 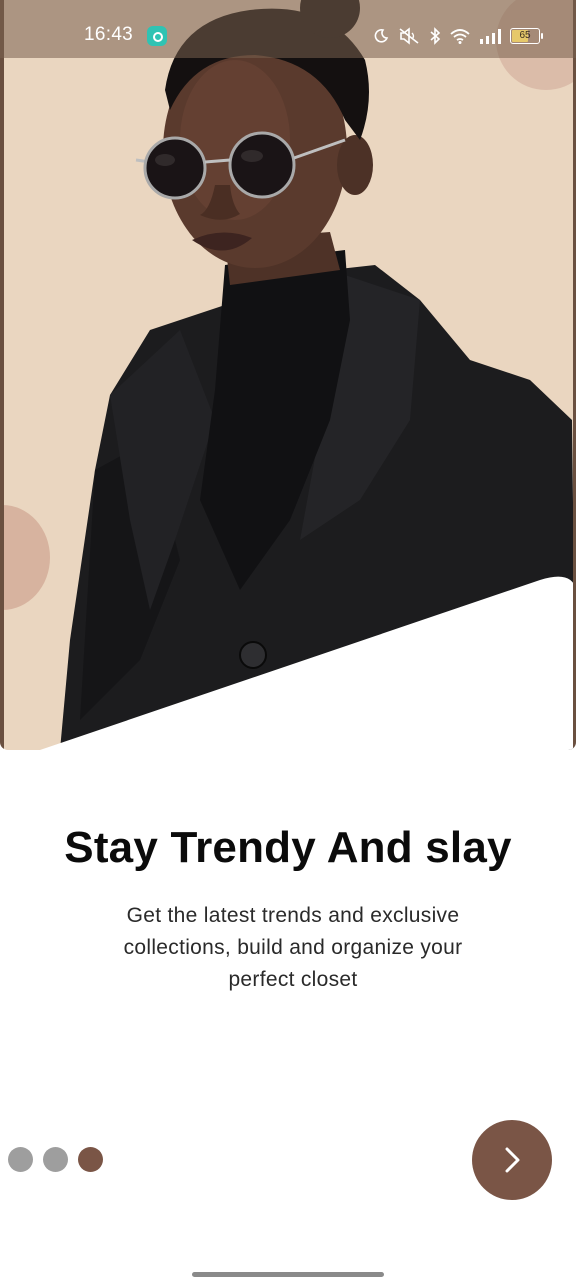 I want to click on onboarding-title: Stay Trendy And slay, so click(x=288, y=847).